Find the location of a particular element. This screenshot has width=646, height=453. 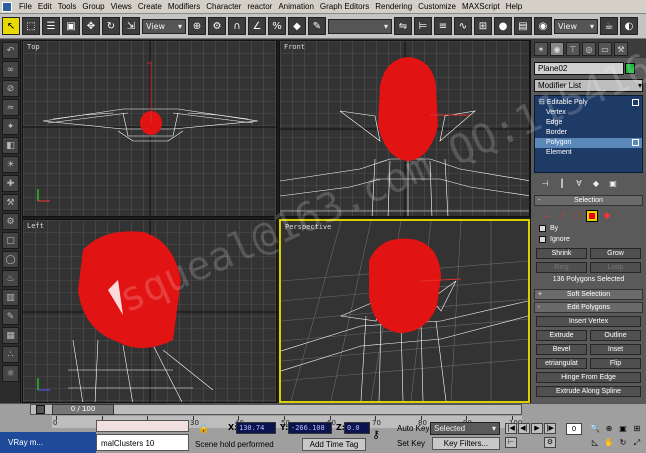

select-move-icon: ✥ is located at coordinates (91, 26).